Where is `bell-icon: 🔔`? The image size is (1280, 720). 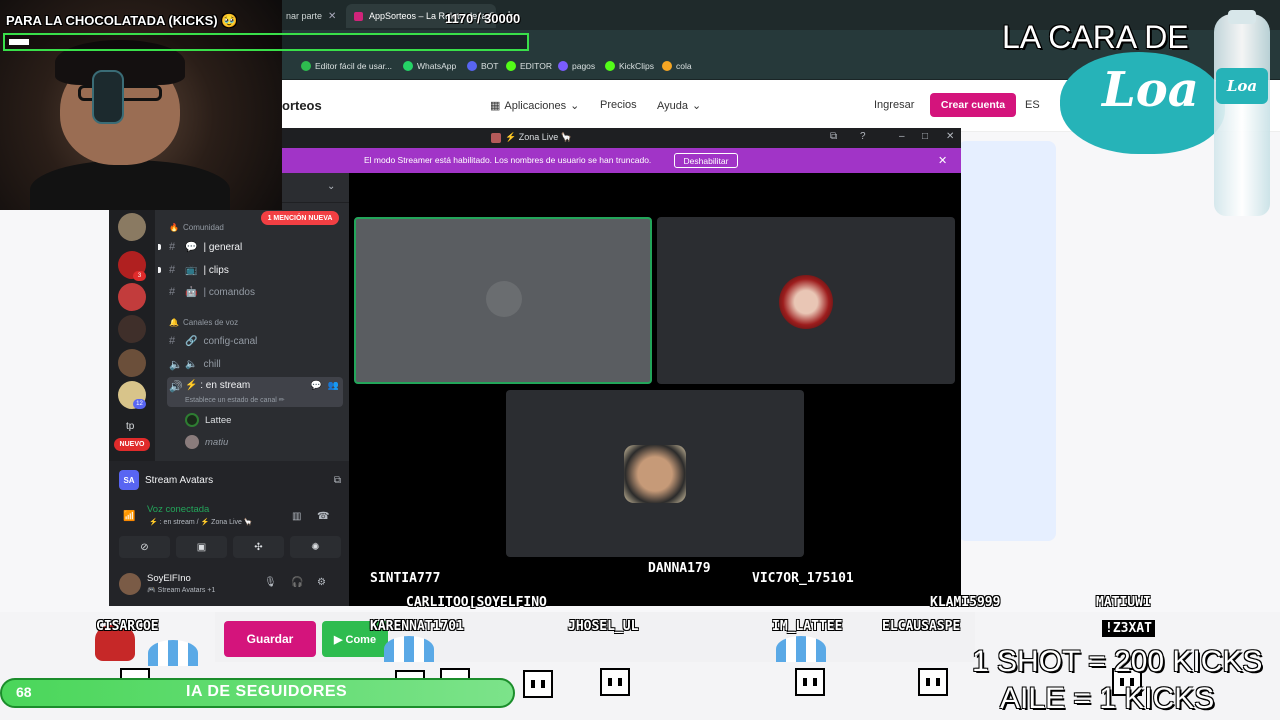 bell-icon: 🔔 is located at coordinates (174, 322).